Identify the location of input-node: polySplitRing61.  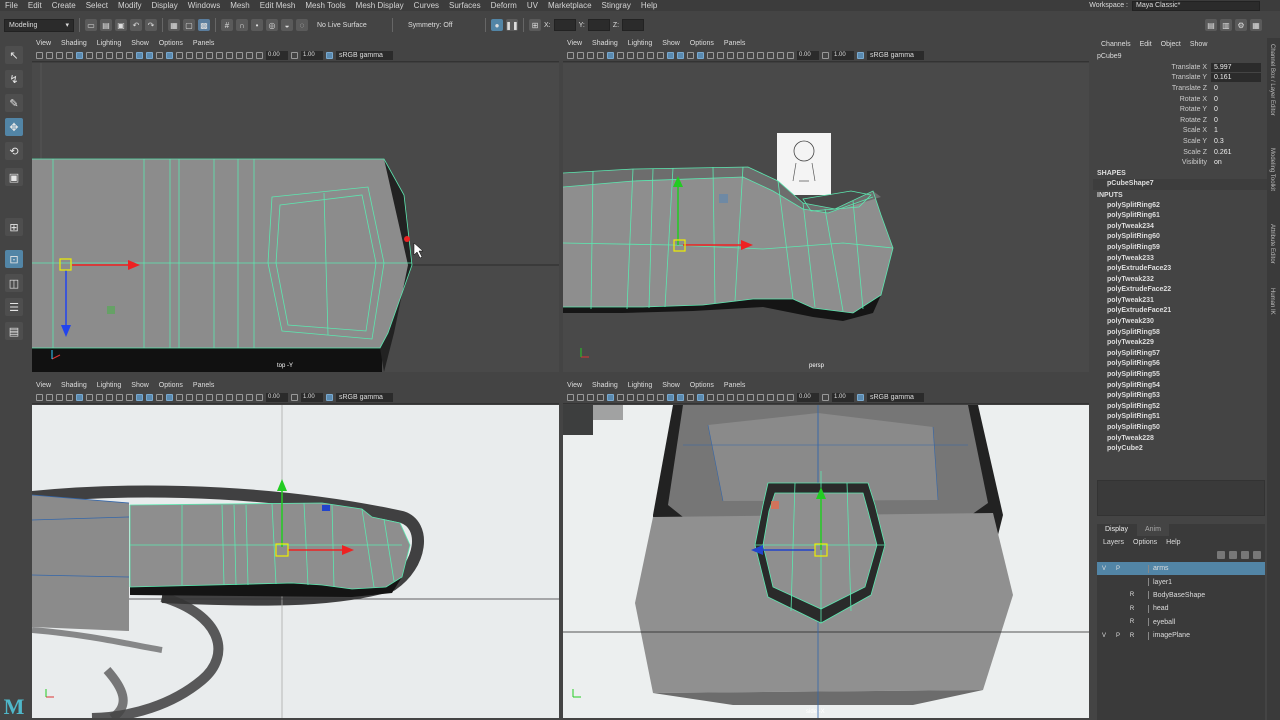
(1180, 216).